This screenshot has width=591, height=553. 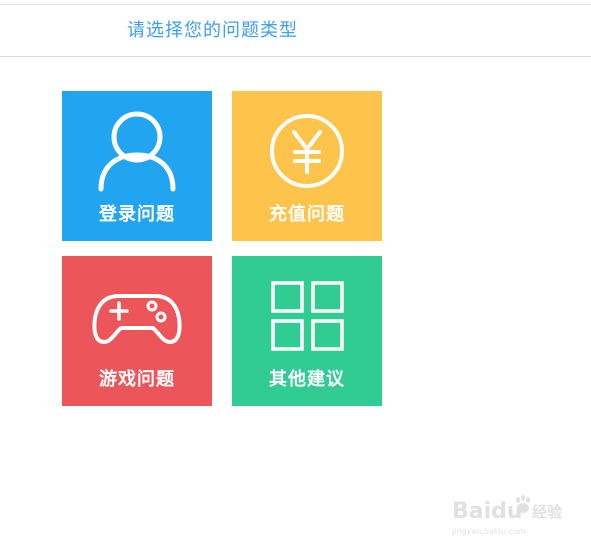 What do you see at coordinates (307, 379) in the screenshot?
I see `other-suggestions-label: 其他建议` at bounding box center [307, 379].